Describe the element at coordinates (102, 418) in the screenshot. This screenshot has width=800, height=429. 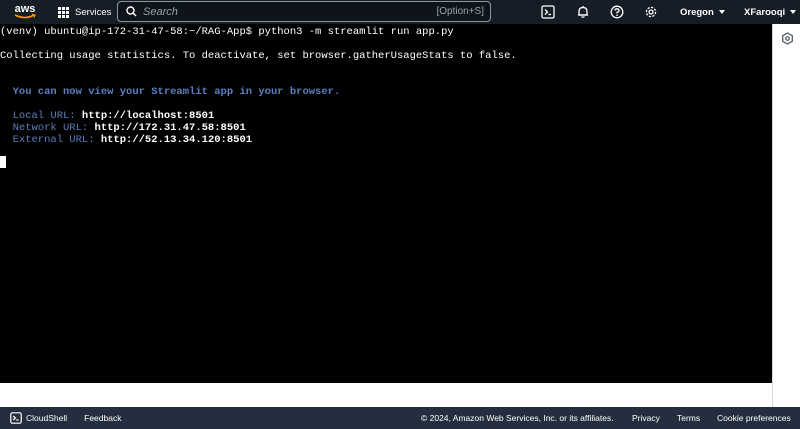
I see `feedback-link: Feedback` at that location.